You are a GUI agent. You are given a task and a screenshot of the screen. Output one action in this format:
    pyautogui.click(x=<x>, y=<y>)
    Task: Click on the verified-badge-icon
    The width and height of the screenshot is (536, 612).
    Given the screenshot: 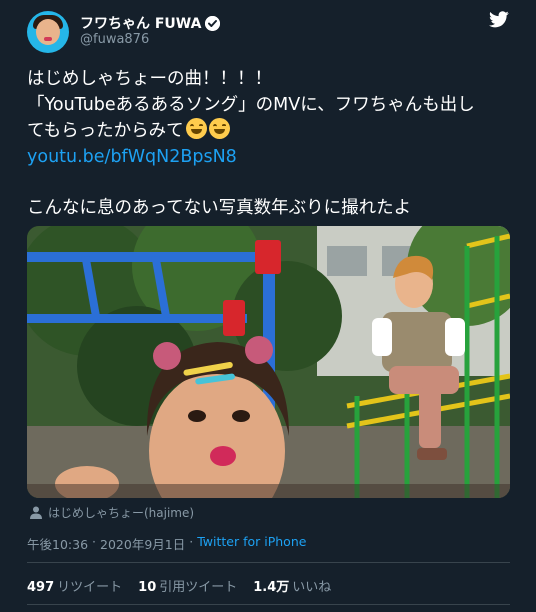 What is the action you would take?
    pyautogui.click(x=213, y=23)
    